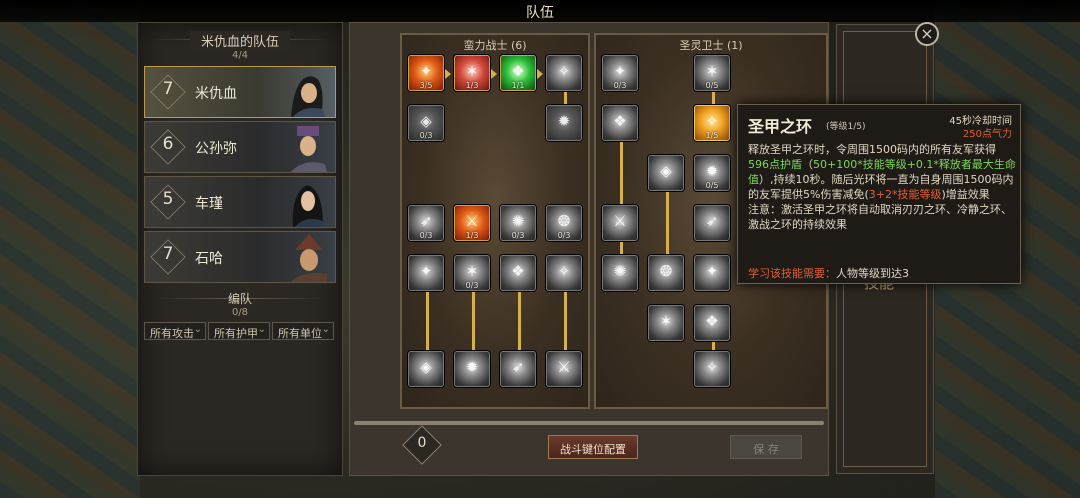  What do you see at coordinates (240, 202) in the screenshot?
I see `member-card-3: 5 车瑾` at bounding box center [240, 202].